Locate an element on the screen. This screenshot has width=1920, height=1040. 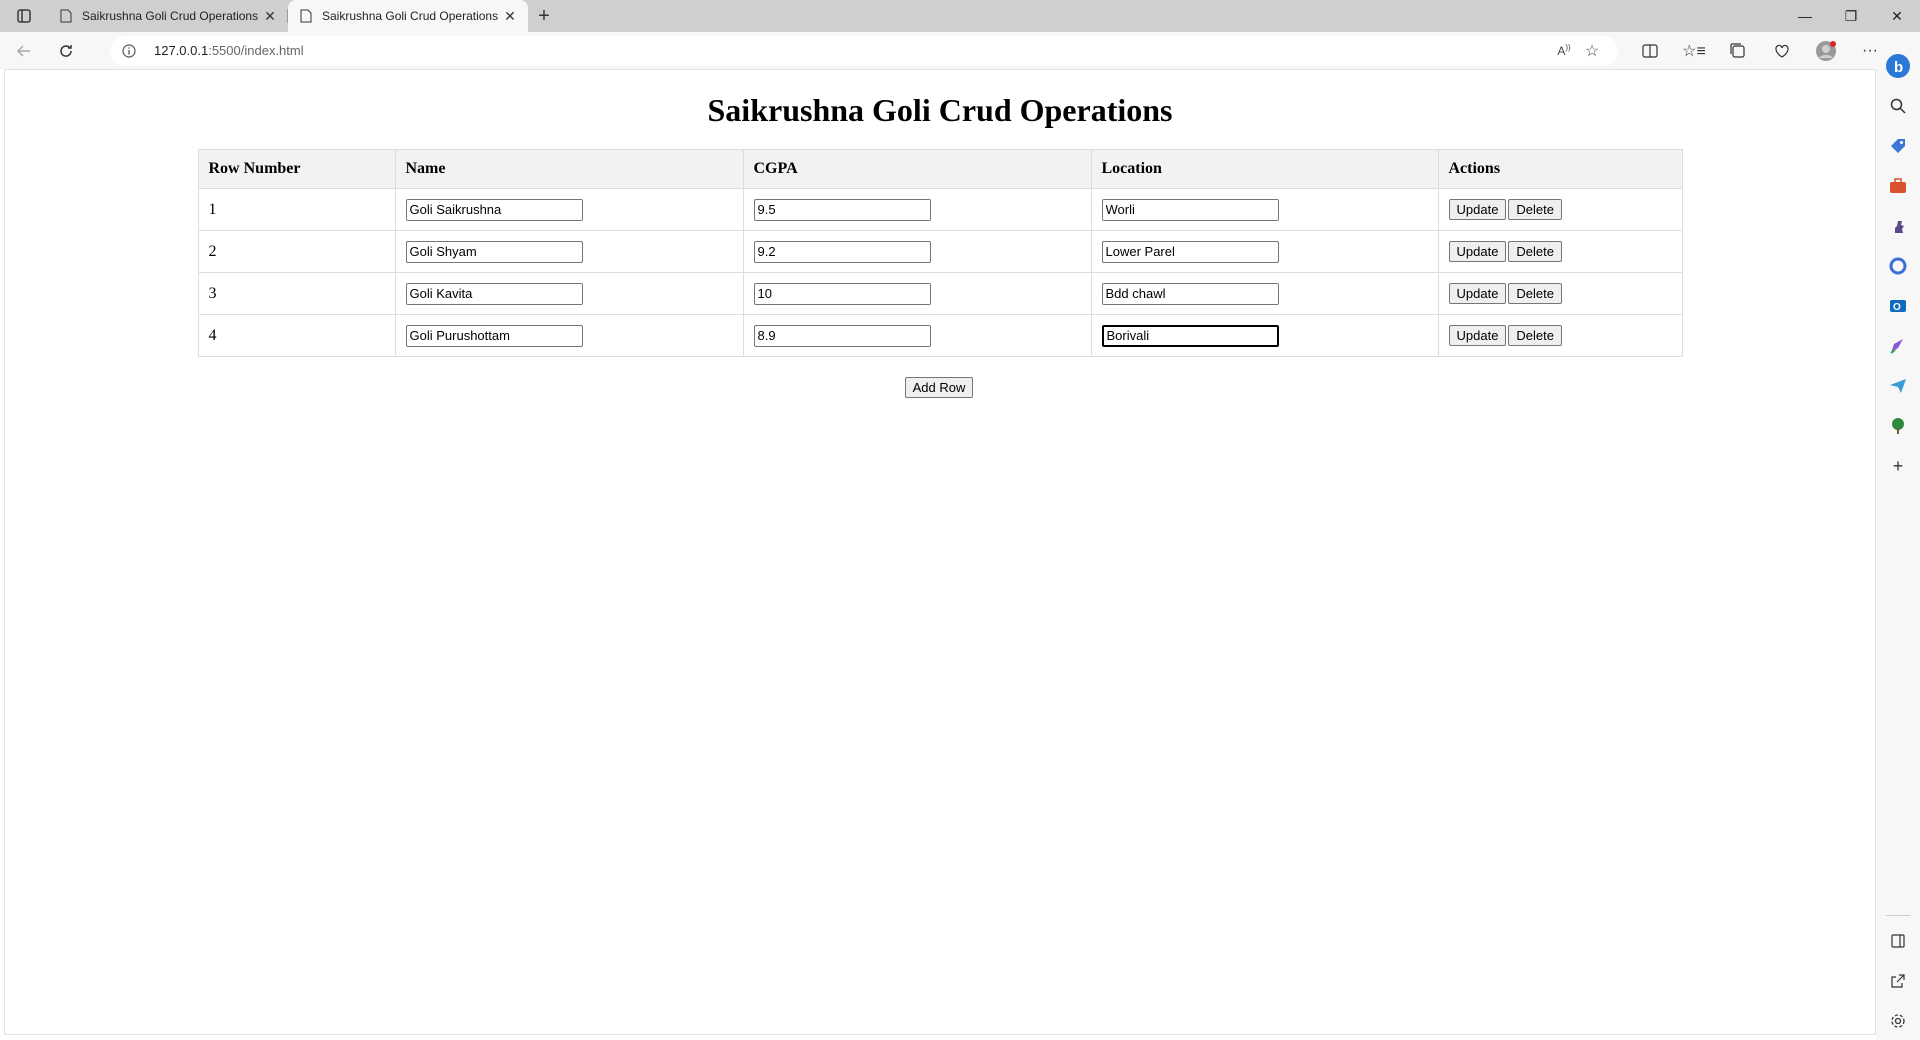
minimize-button: — is located at coordinates (1805, 16).